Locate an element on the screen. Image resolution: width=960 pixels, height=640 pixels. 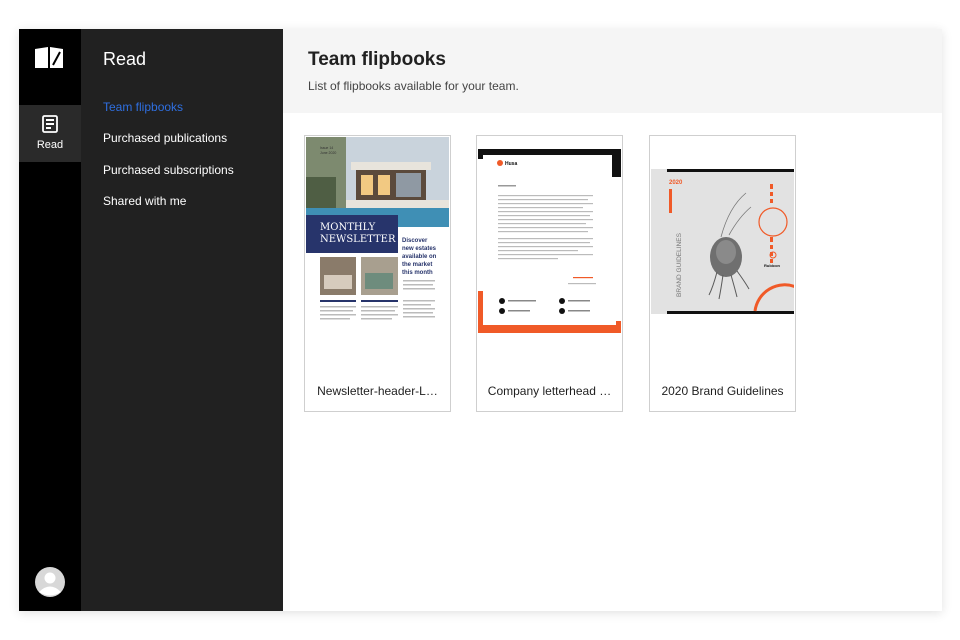
sidebar-item-purchased-subscriptions: Purchased subscriptions is located at coordinates (168, 170).